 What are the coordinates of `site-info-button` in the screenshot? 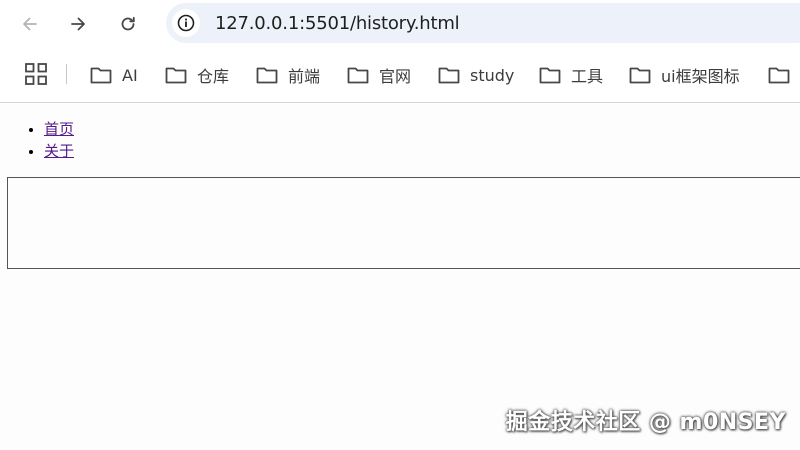 It's located at (186, 23).